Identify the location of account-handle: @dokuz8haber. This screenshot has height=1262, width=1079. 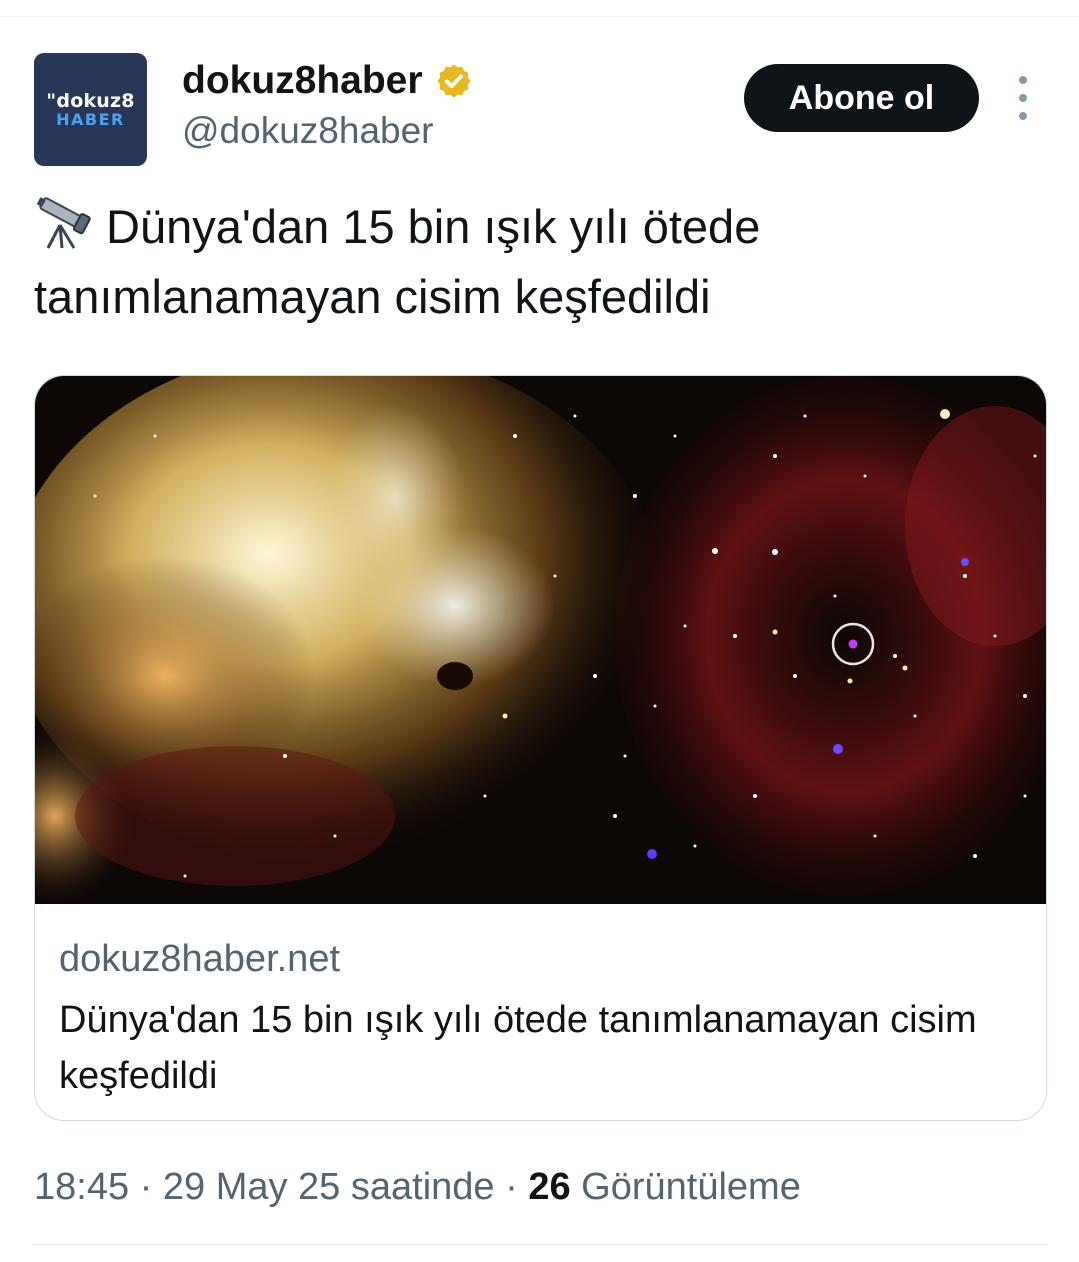
(308, 131).